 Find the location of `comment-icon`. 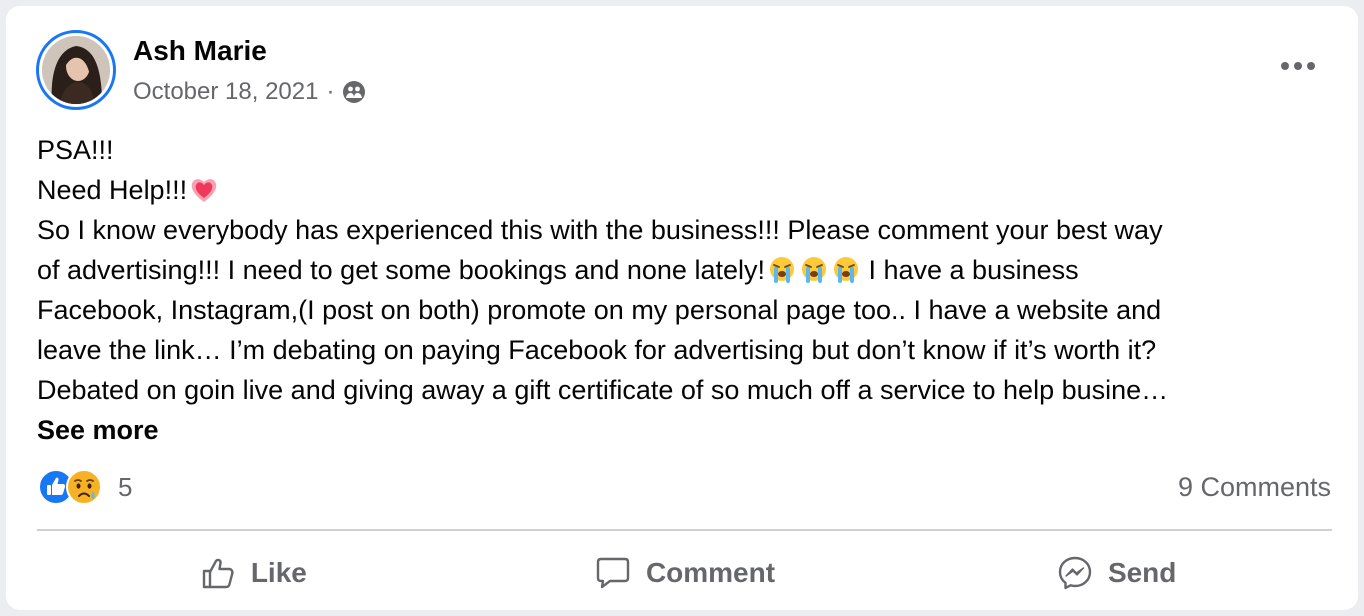

comment-icon is located at coordinates (613, 573).